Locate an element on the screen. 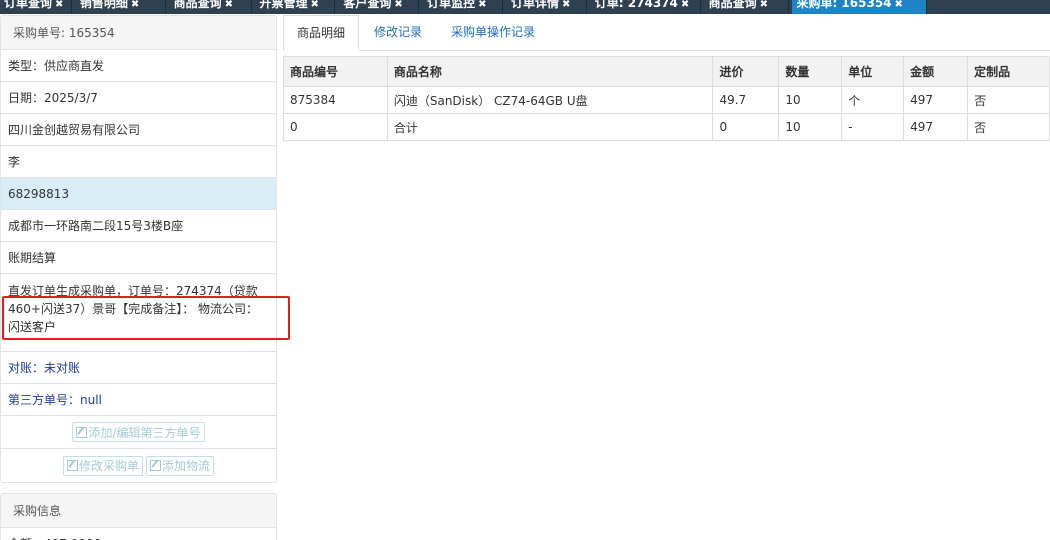  highlight-annotation-box is located at coordinates (146, 318).